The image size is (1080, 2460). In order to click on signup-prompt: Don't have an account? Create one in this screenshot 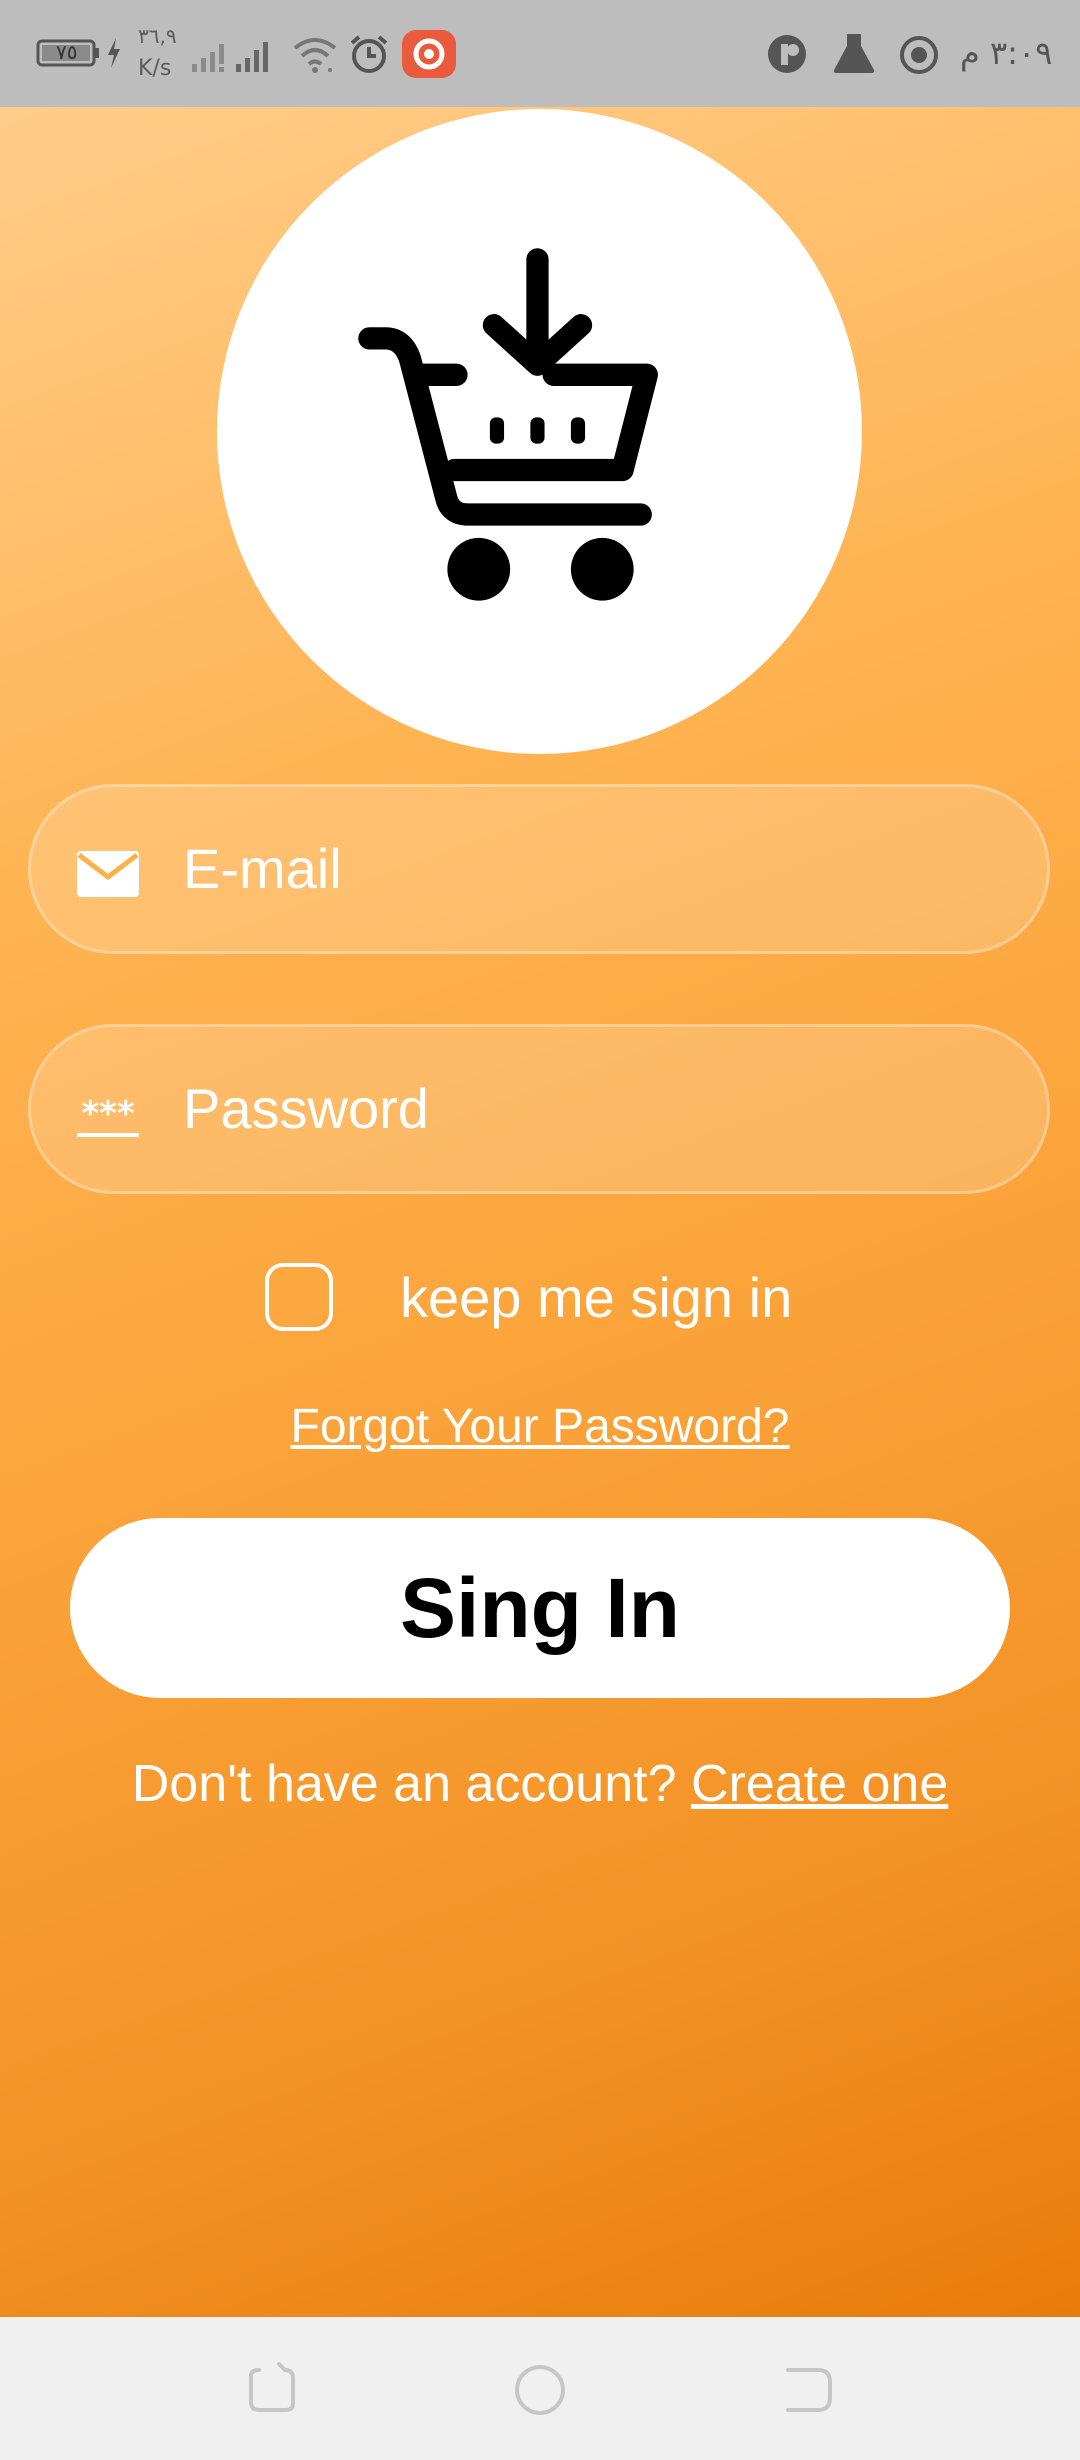, I will do `click(540, 1784)`.